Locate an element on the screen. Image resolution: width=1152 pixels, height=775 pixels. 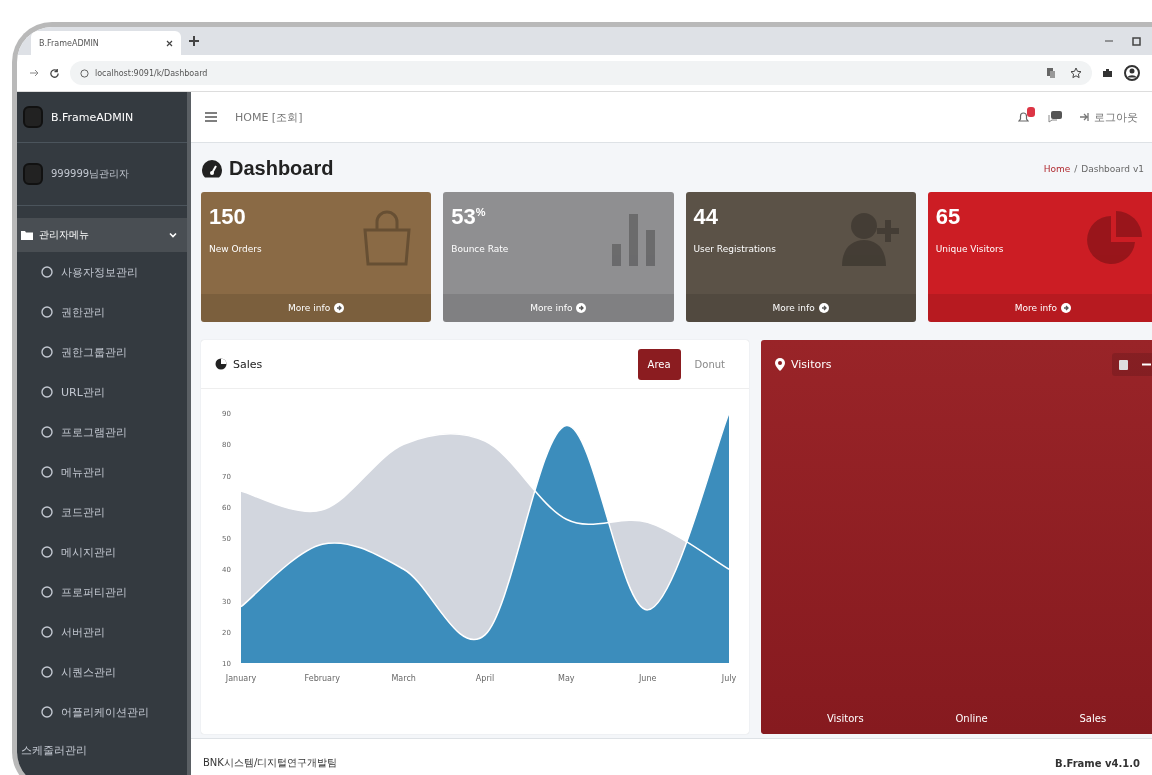
bell-icon is located at coordinates (1023, 117).